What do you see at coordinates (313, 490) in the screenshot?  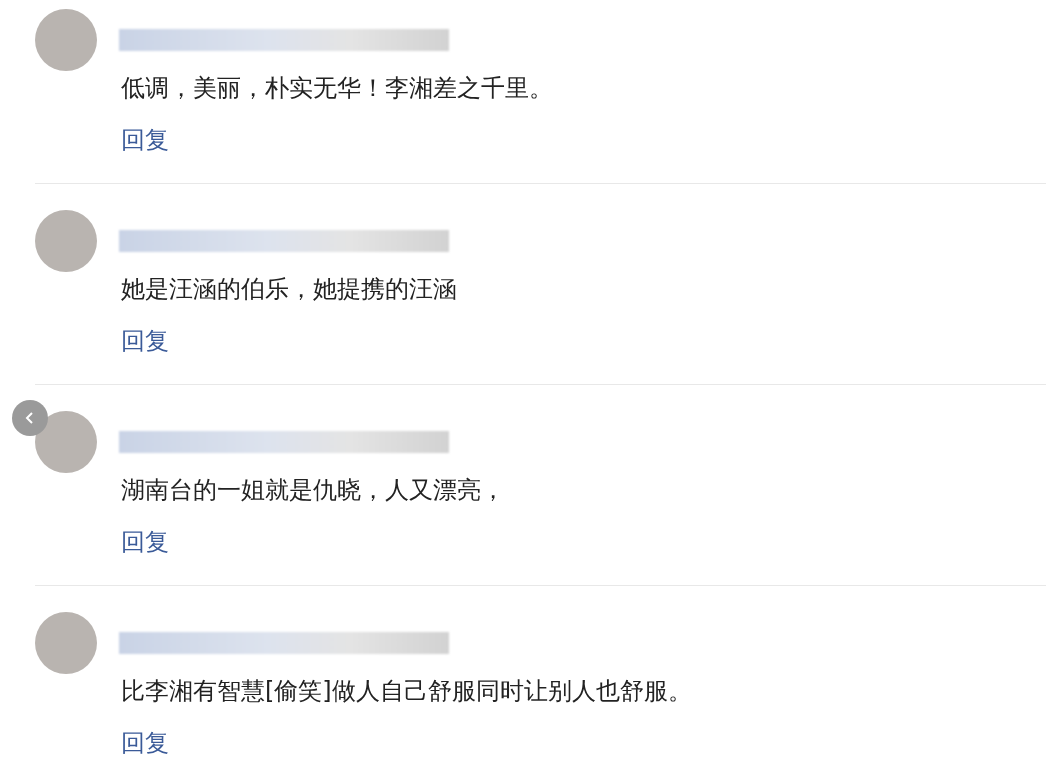 I see `comment-text: 湖南台的一姐就是仇晓，人又漂亮，` at bounding box center [313, 490].